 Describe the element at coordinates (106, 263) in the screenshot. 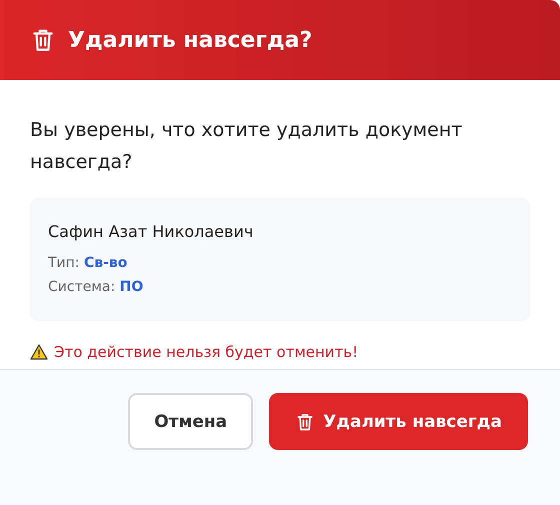

I see `field-value: Св-во` at that location.